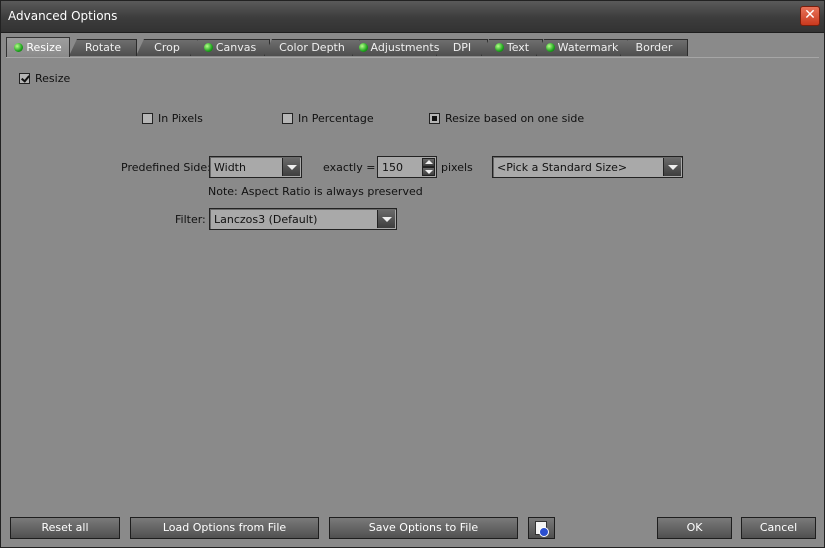  What do you see at coordinates (24, 78) in the screenshot?
I see `resize-enable-checkbox` at bounding box center [24, 78].